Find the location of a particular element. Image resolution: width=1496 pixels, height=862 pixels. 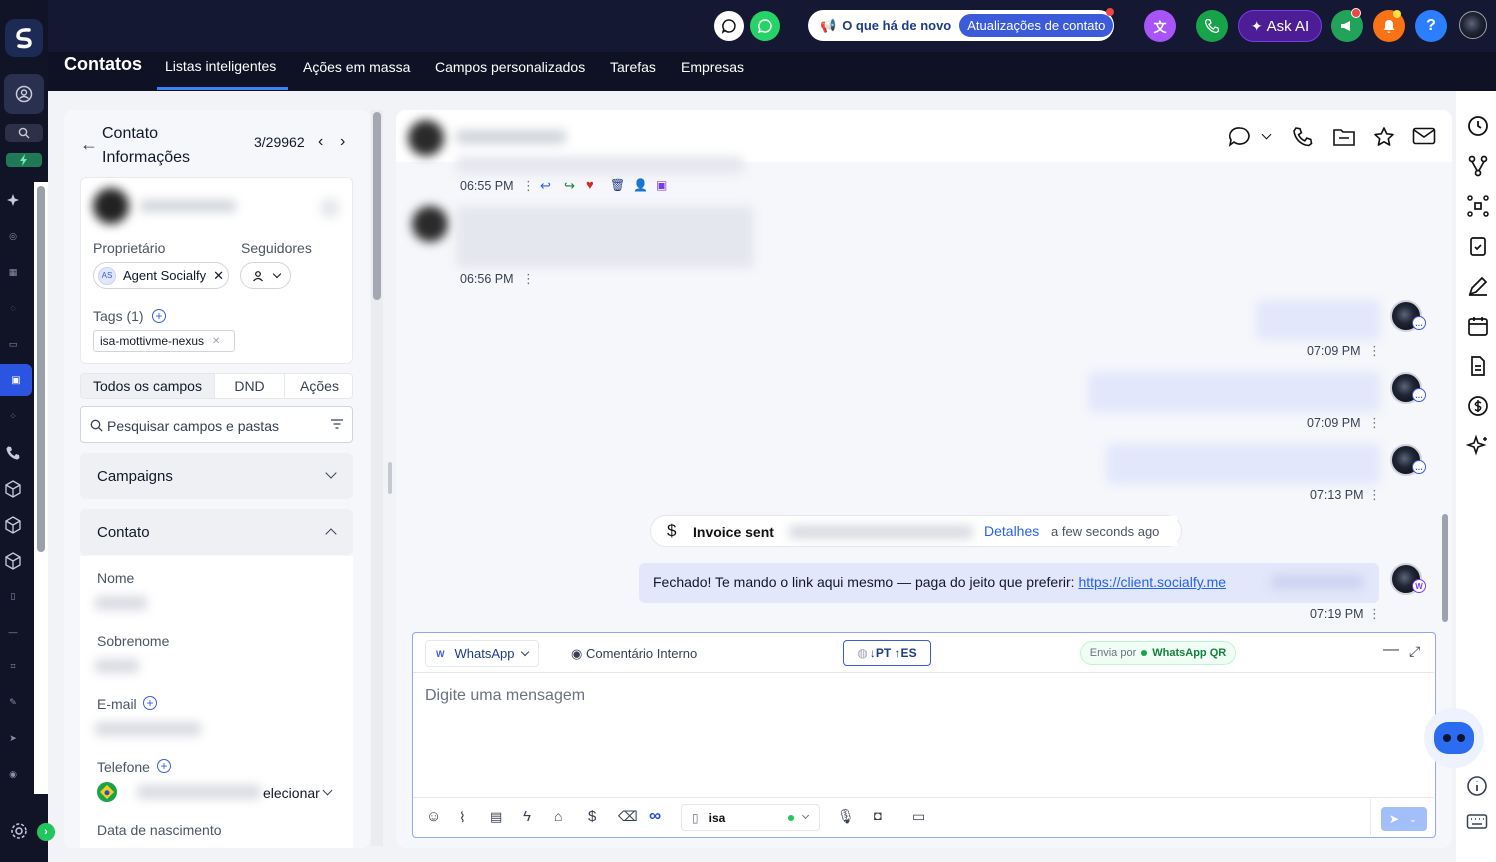

info-icon is located at coordinates (1477, 786).